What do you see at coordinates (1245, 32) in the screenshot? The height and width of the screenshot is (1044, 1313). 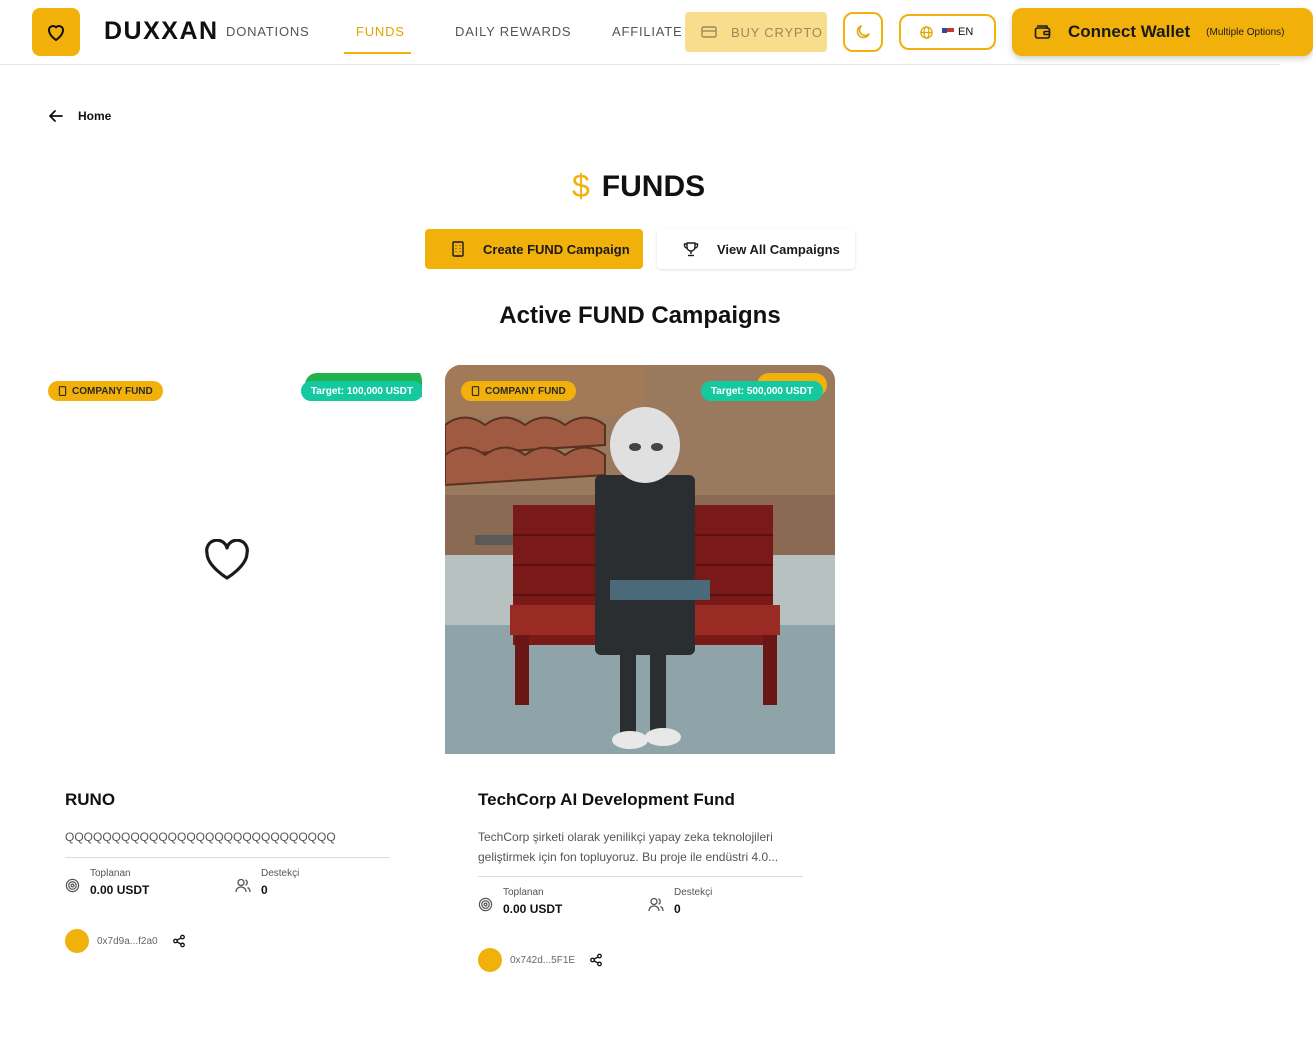 I see `wallet-options-note: (Multiple Options)` at bounding box center [1245, 32].